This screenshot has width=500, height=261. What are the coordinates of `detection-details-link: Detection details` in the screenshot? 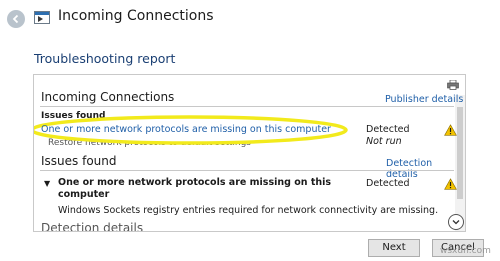 It's located at (425, 169).